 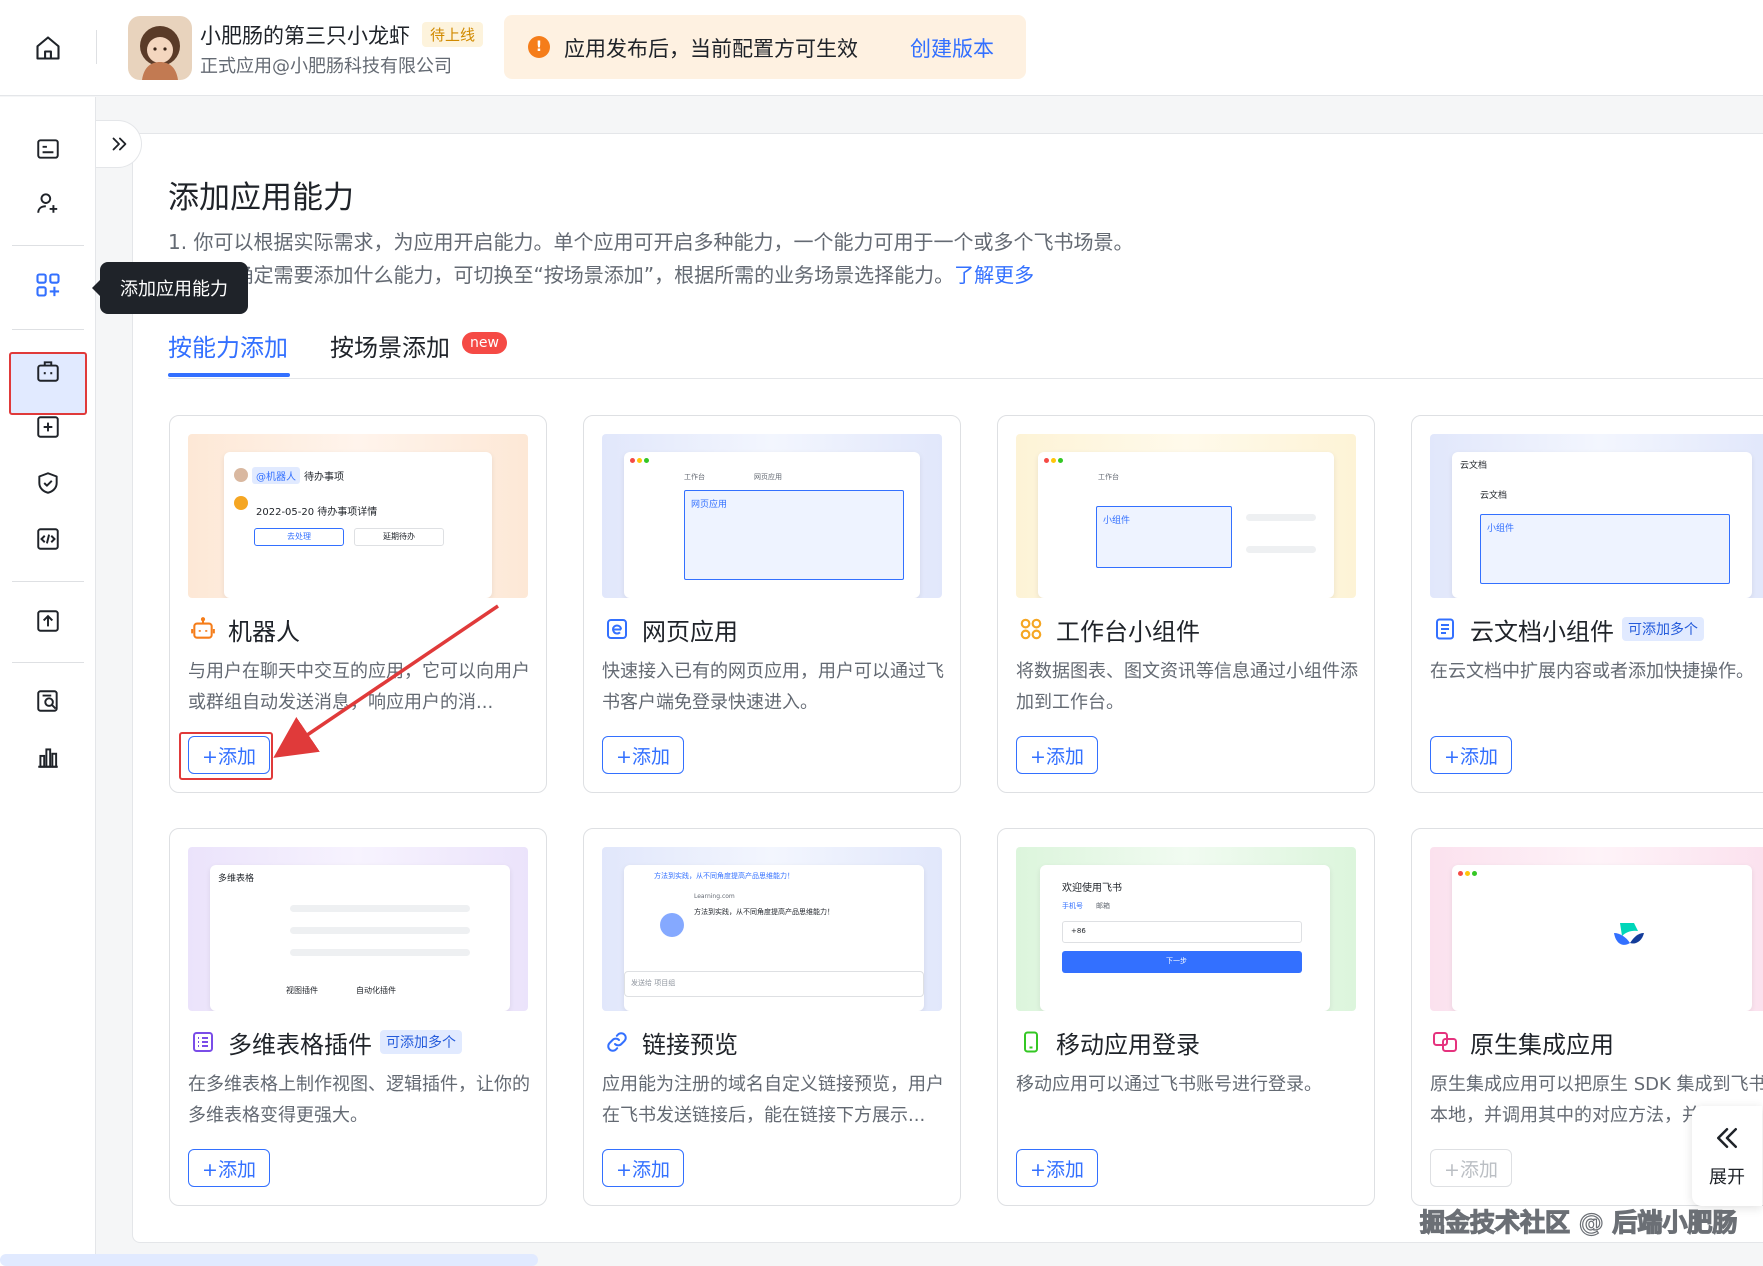 What do you see at coordinates (1592, 671) in the screenshot?
I see `card-description: 在云文档中扩展内容或者添加快捷操作。` at bounding box center [1592, 671].